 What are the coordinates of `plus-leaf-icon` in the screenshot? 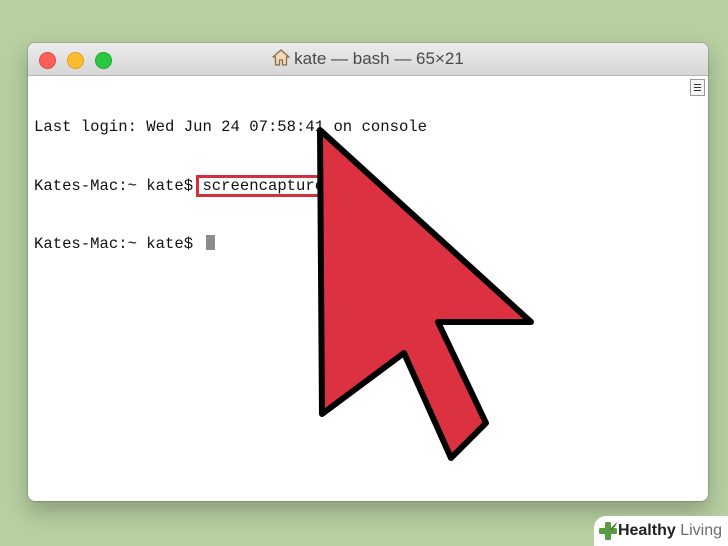 It's located at (607, 531).